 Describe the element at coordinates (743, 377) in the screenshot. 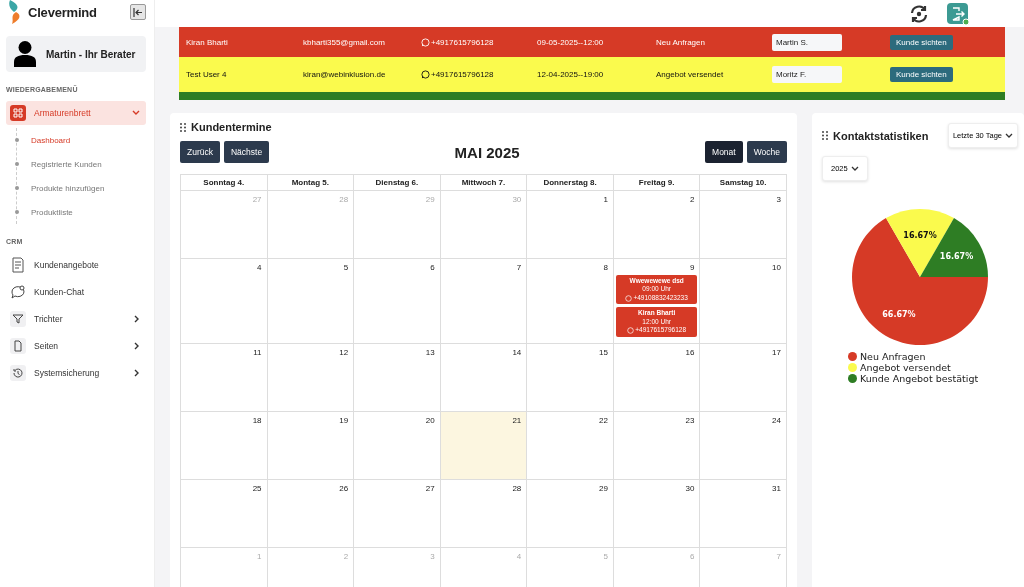

I see `day-cell: 17` at that location.